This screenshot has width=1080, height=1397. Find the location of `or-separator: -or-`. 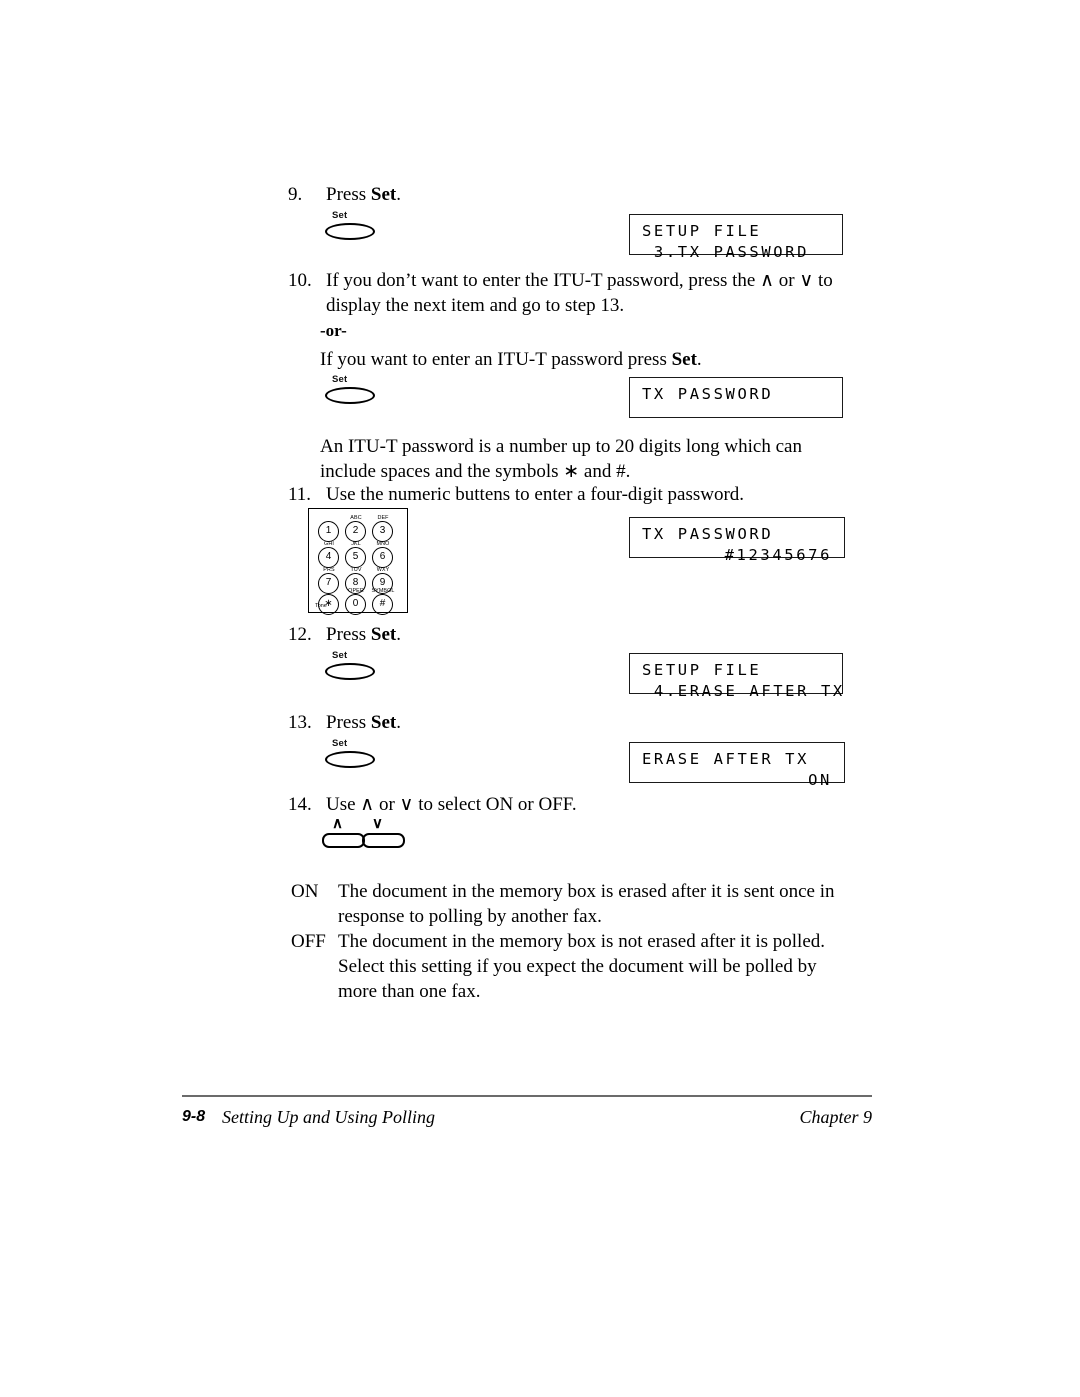

or-separator: -or- is located at coordinates (333, 330).